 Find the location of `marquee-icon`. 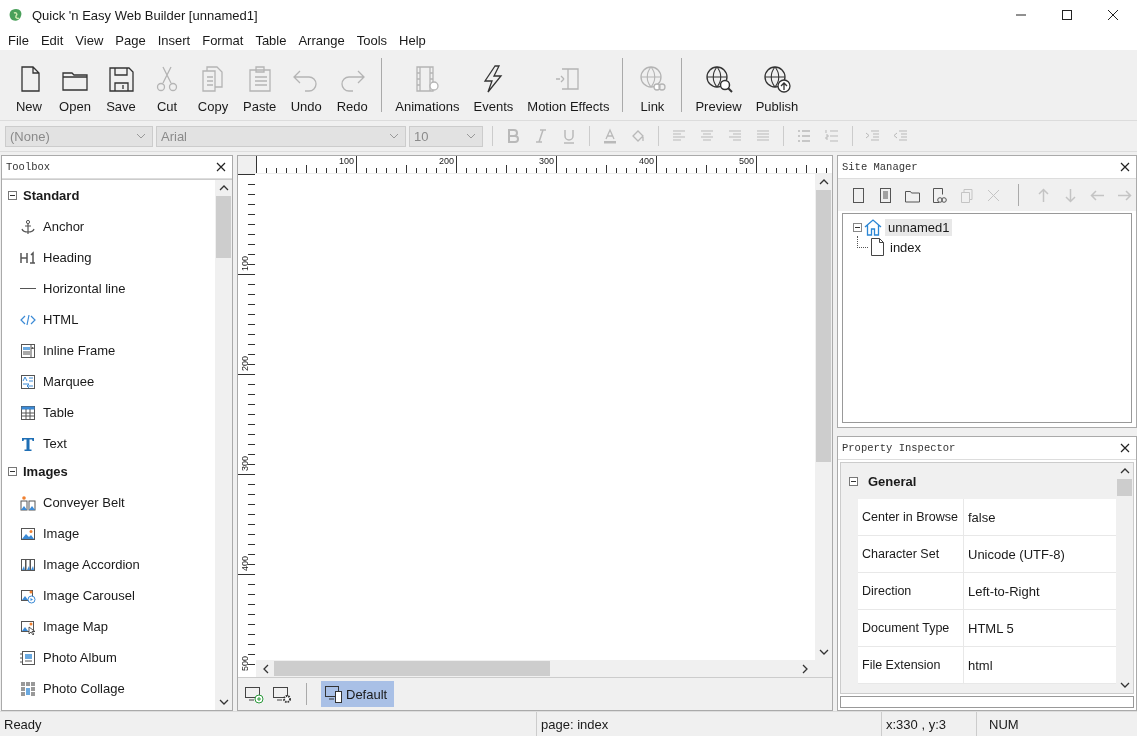

marquee-icon is located at coordinates (28, 381).